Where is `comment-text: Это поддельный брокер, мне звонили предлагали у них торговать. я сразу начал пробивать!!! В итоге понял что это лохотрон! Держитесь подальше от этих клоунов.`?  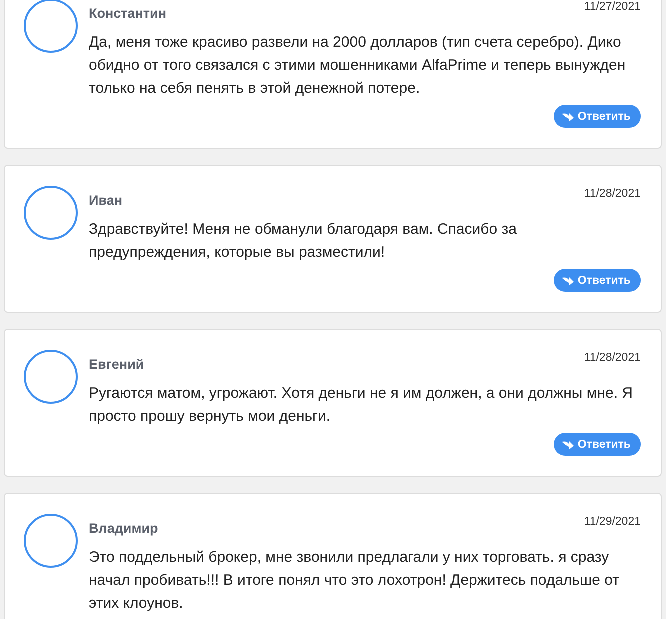
comment-text: Это поддельный брокер, мне звонили предлагали у них торговать. я сразу начал пробивать!!! В итоге понял что это лохотрон! Держитесь подальше от этих клоунов. is located at coordinates (355, 581).